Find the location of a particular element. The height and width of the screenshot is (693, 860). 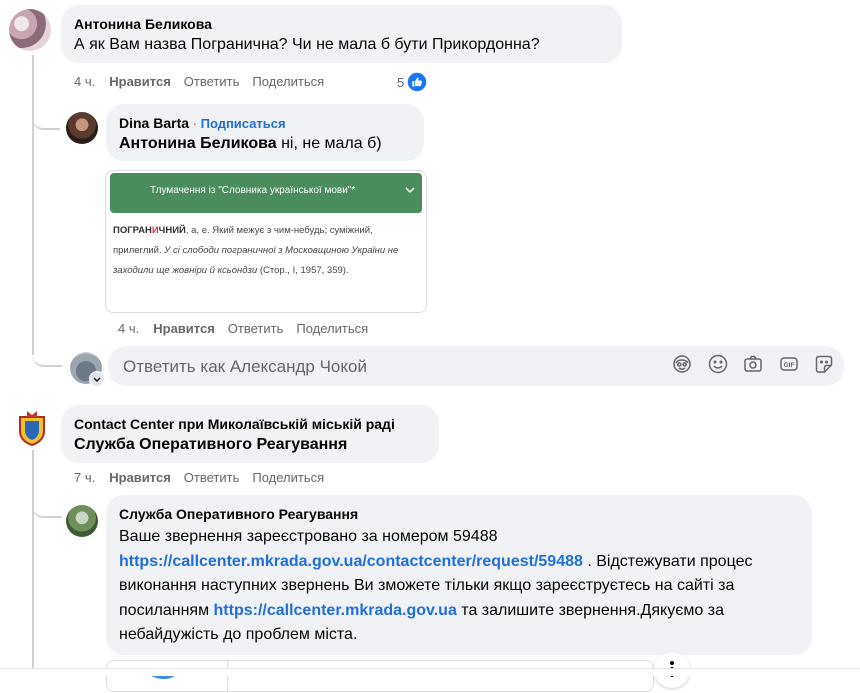

link-preview is located at coordinates (380, 676).